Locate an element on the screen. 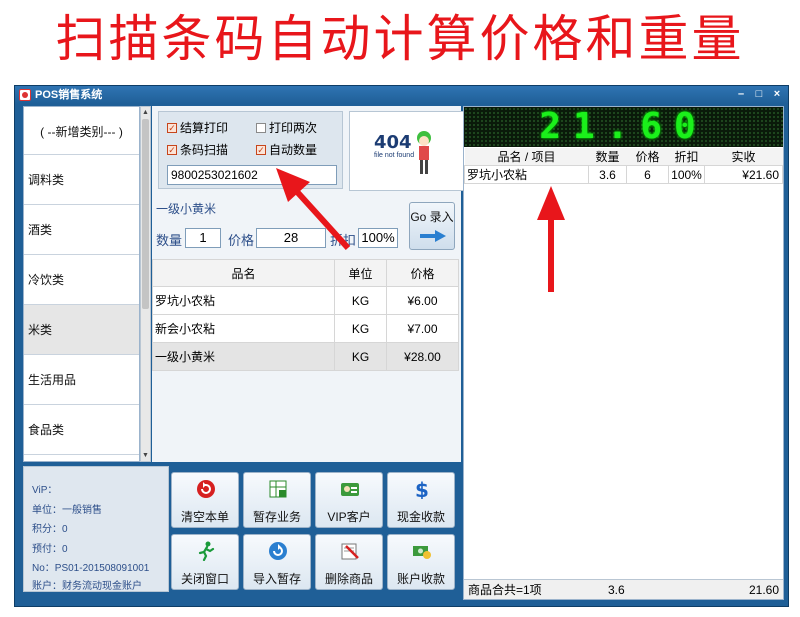 This screenshot has width=800, height=617. dollar-icon: $ is located at coordinates (422, 489).